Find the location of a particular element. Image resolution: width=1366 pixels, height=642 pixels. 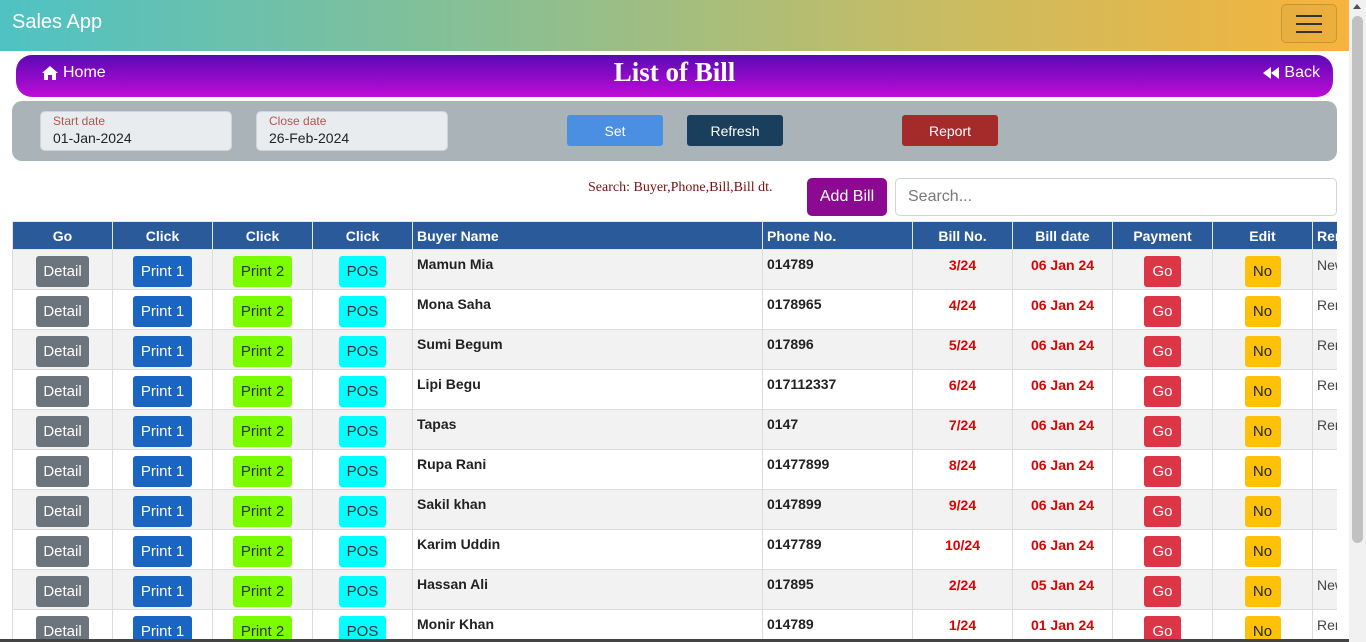

close-date-field: Close date 26-Feb-2024 is located at coordinates (352, 131).